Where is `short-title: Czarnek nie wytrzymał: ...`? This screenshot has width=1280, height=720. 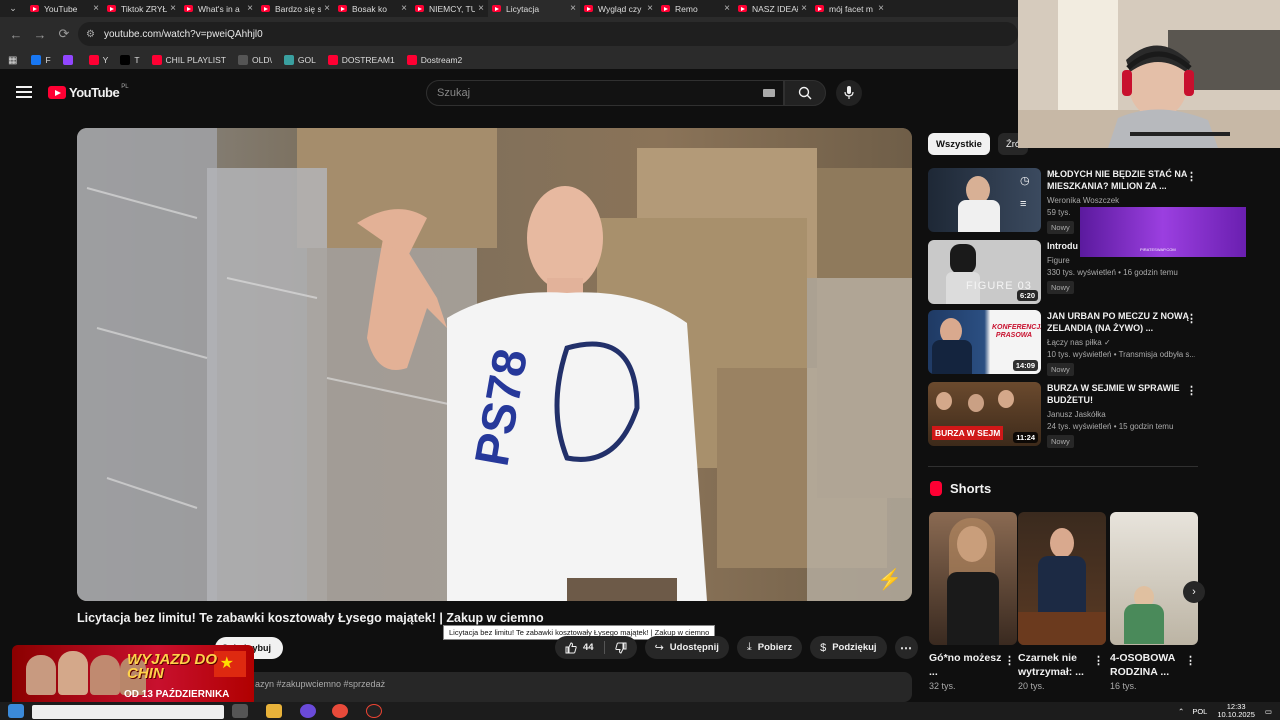 short-title: Czarnek nie wytrzymał: ... is located at coordinates (1057, 665).